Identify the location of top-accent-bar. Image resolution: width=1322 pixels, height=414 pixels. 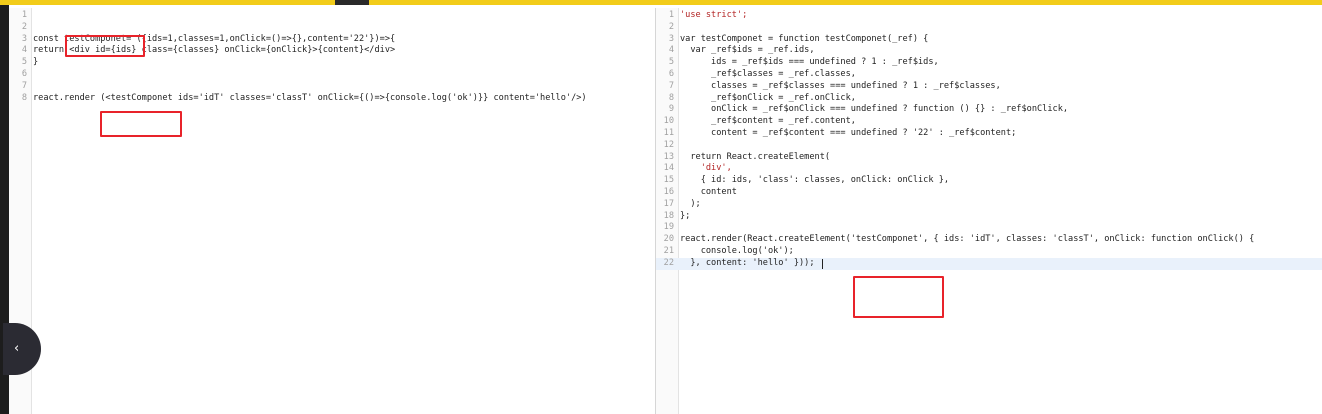
(661, 2).